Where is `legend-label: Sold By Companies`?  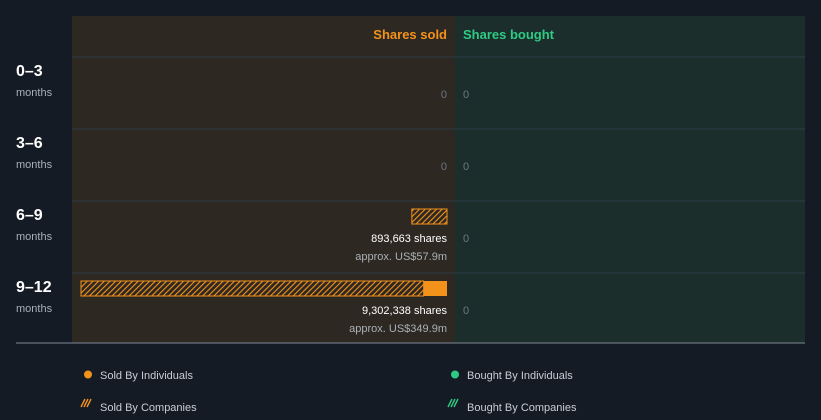 legend-label: Sold By Companies is located at coordinates (148, 408).